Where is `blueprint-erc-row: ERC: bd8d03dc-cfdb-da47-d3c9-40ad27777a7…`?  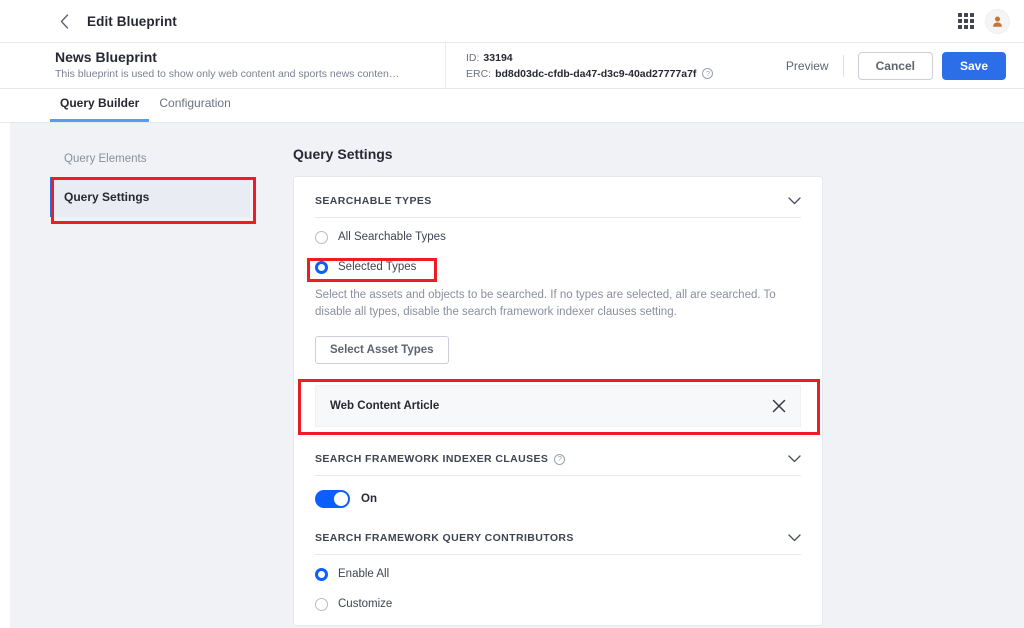
blueprint-erc-row: ERC: bd8d03dc-cfdb-da47-d3c9-40ad27777a7… is located at coordinates (590, 74).